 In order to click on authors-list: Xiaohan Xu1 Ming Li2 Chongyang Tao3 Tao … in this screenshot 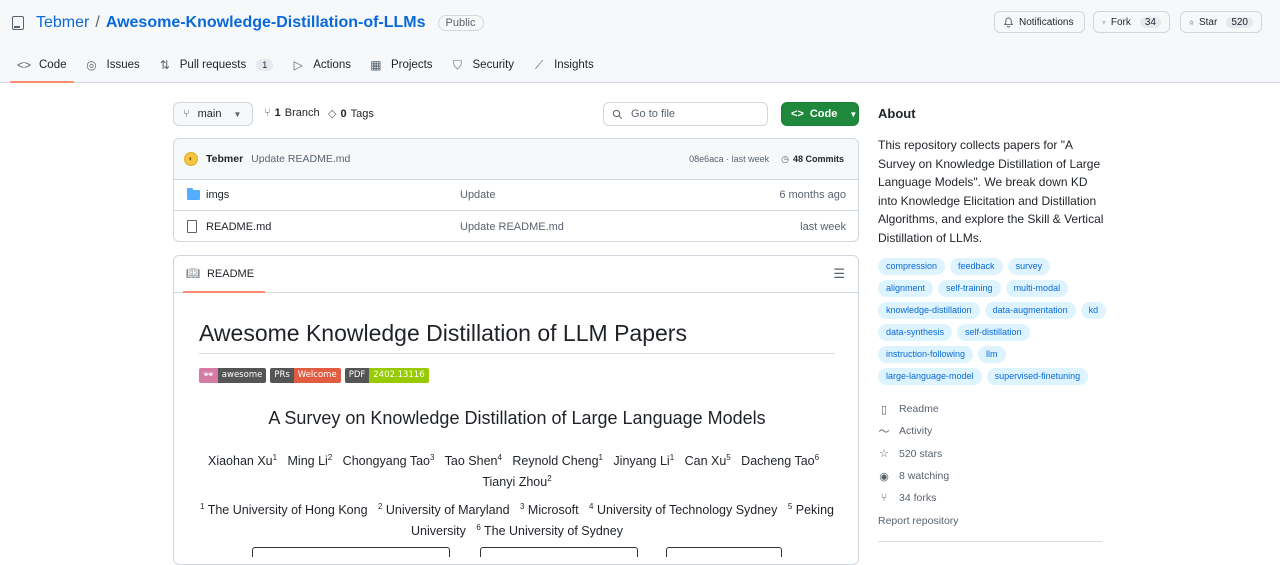, I will do `click(517, 470)`.